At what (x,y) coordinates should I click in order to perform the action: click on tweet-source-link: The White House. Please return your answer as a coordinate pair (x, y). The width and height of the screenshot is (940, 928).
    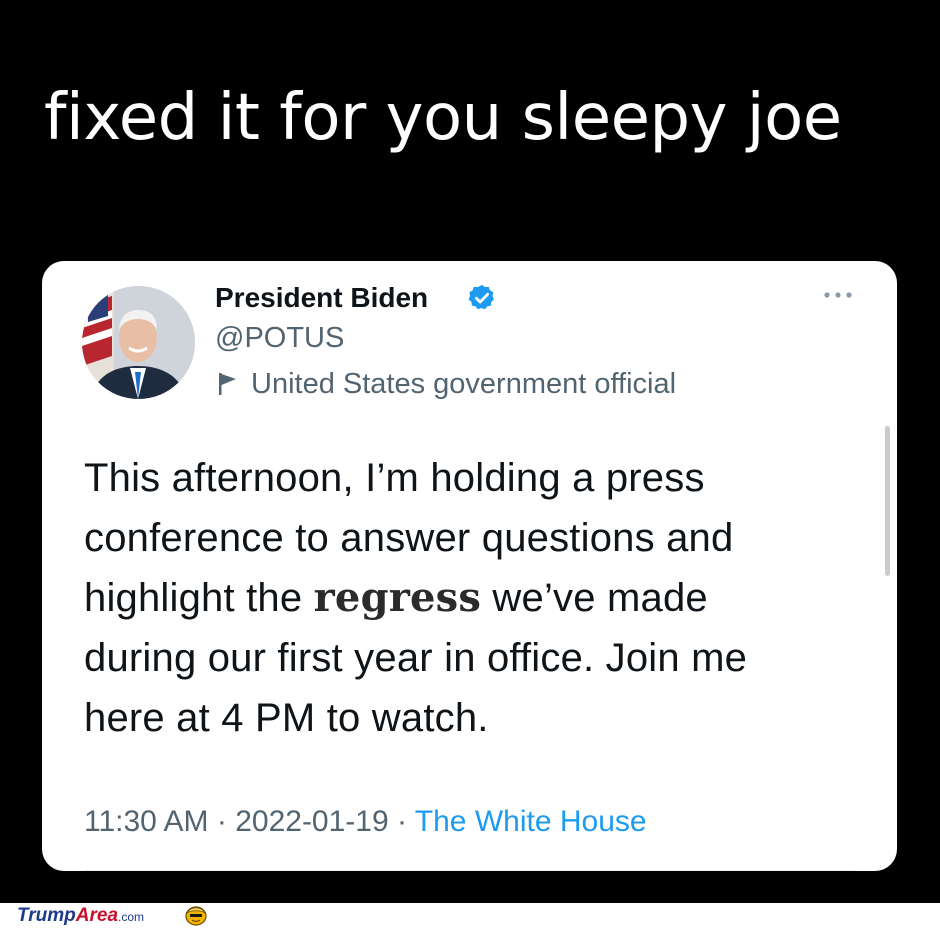
    Looking at the image, I should click on (531, 821).